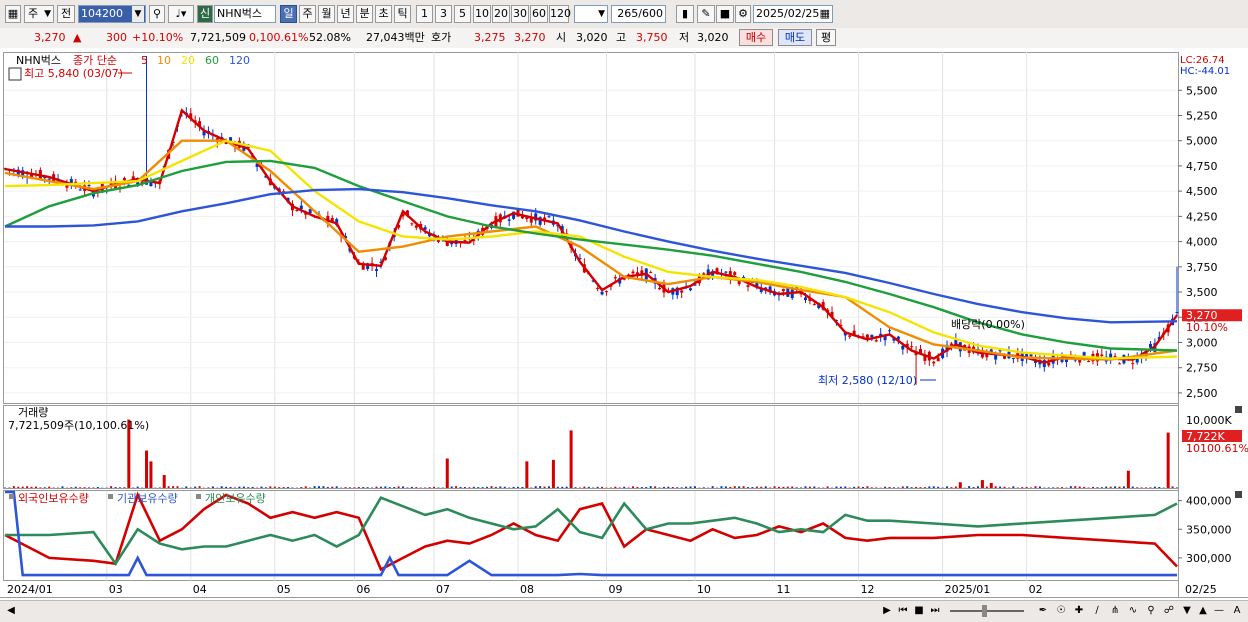  I want to click on month-label: 06, so click(363, 589).